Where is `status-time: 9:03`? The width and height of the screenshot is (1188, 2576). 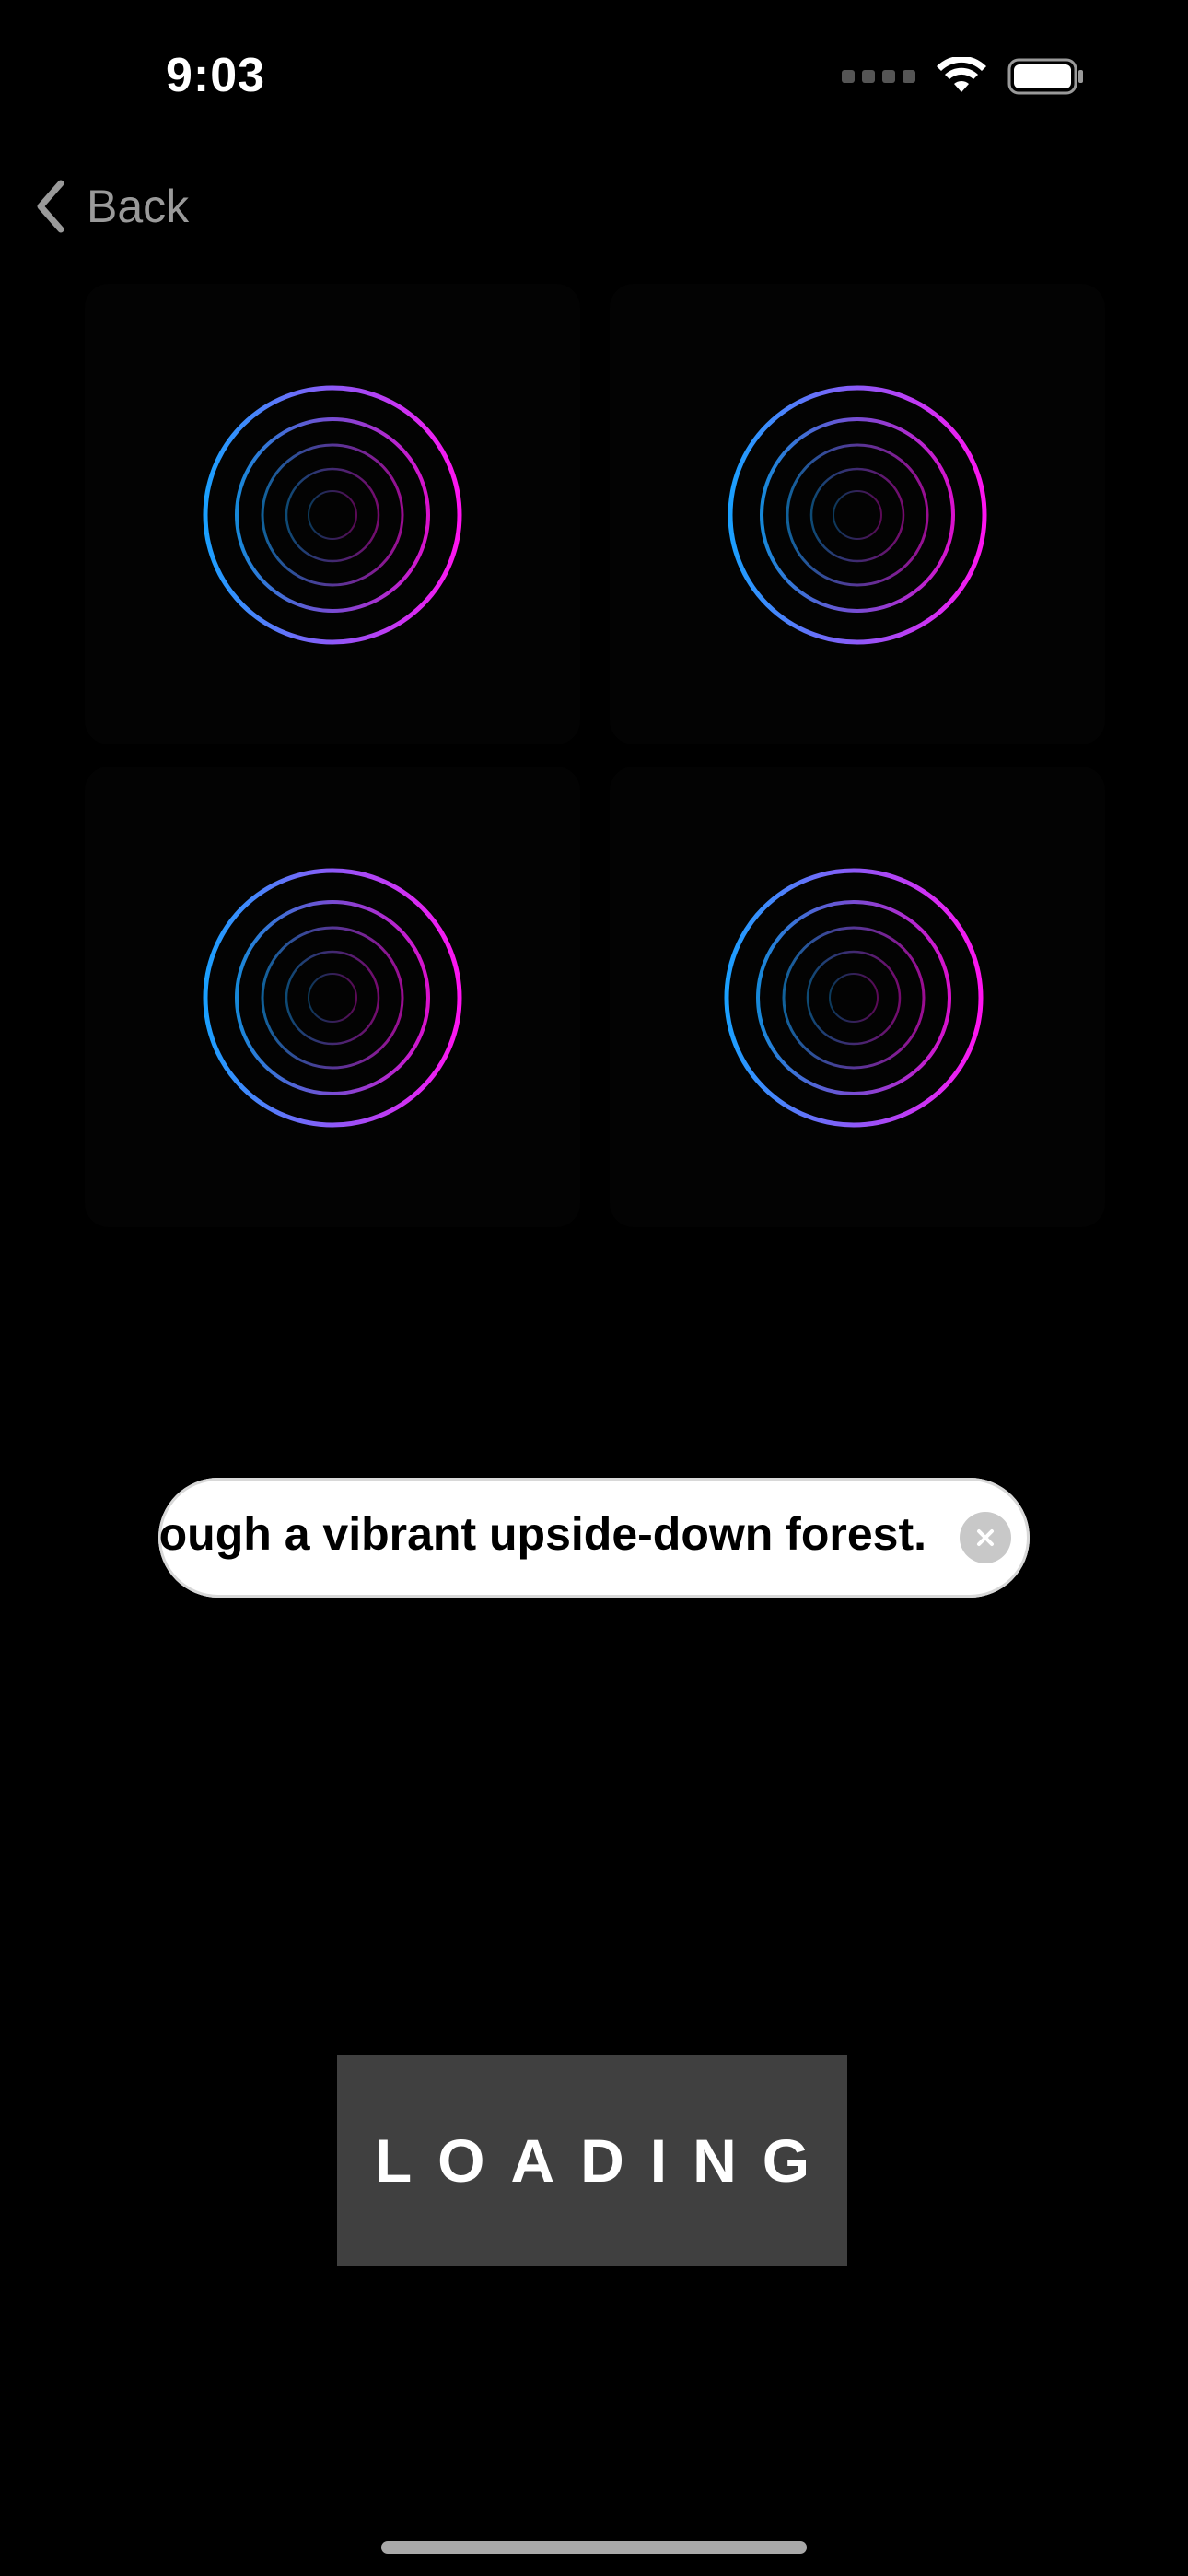 status-time: 9:03 is located at coordinates (216, 75).